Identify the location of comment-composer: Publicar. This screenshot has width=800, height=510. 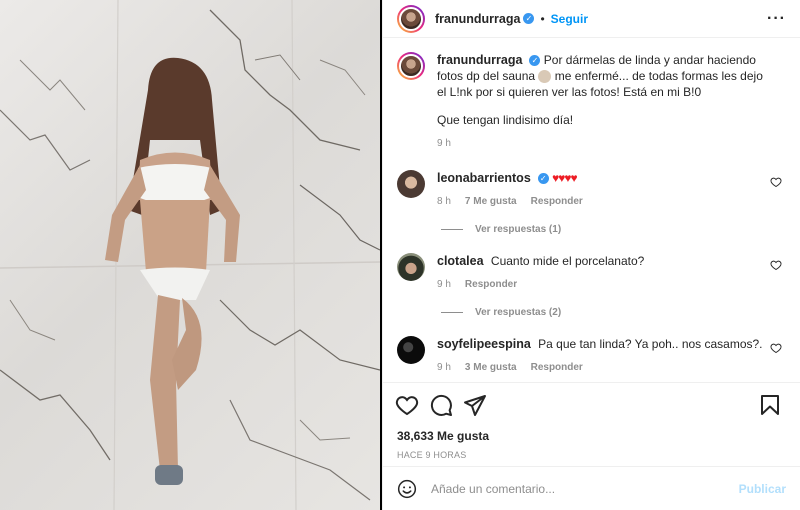
(591, 488).